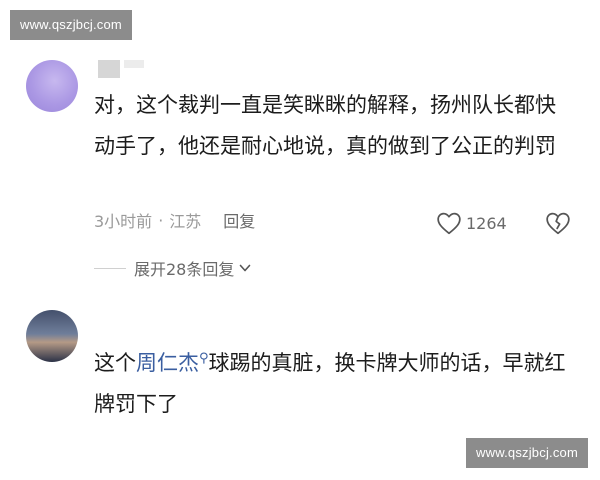  What do you see at coordinates (527, 453) in the screenshot?
I see `watermark-bottom: www.qszjbcj.com` at bounding box center [527, 453].